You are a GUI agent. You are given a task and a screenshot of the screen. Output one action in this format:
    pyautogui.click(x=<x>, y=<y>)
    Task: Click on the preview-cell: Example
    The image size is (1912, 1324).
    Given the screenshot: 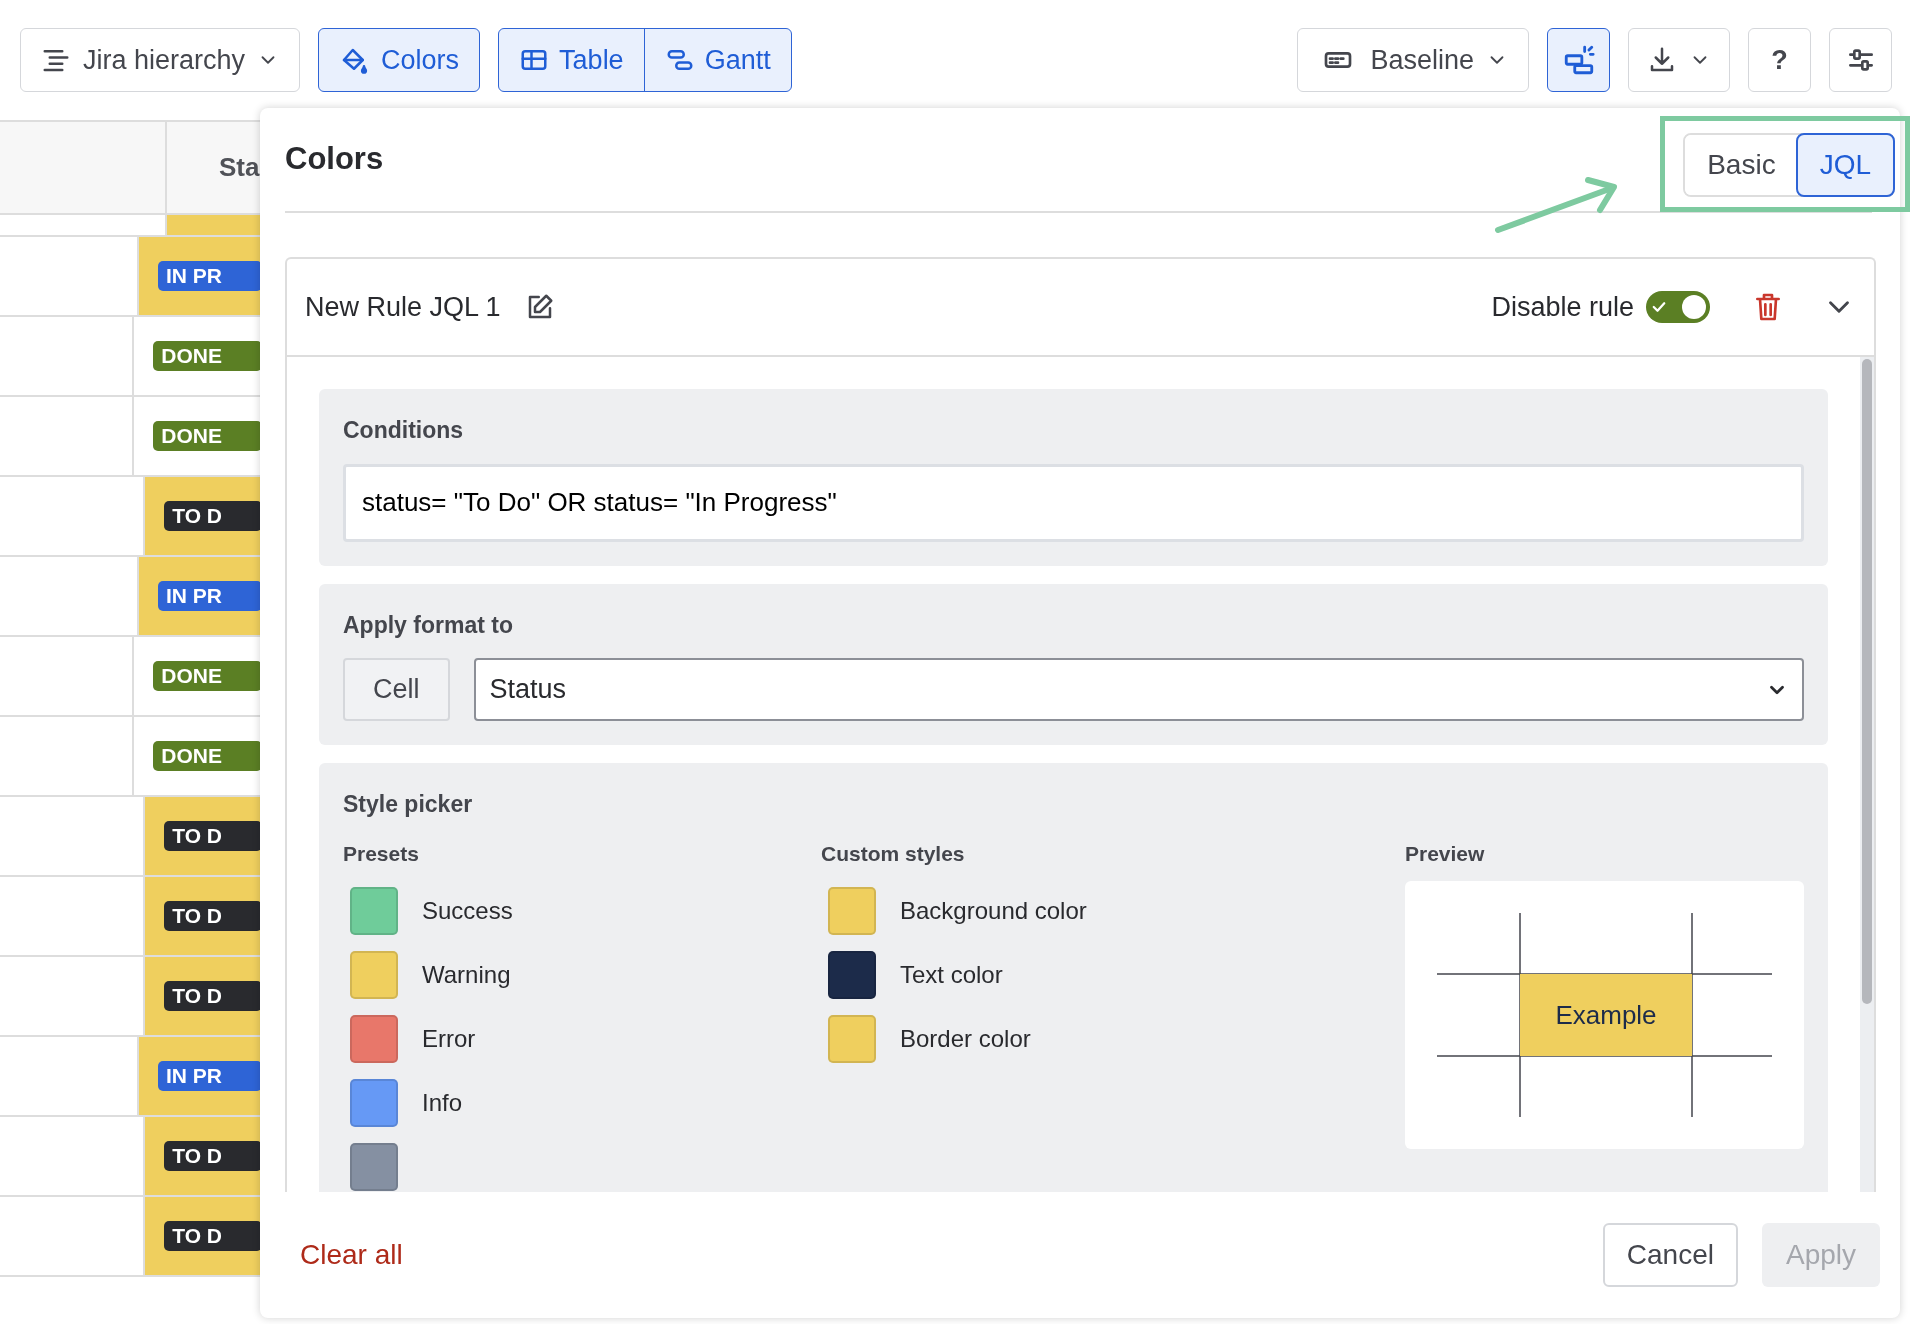 What is the action you would take?
    pyautogui.click(x=1606, y=1015)
    